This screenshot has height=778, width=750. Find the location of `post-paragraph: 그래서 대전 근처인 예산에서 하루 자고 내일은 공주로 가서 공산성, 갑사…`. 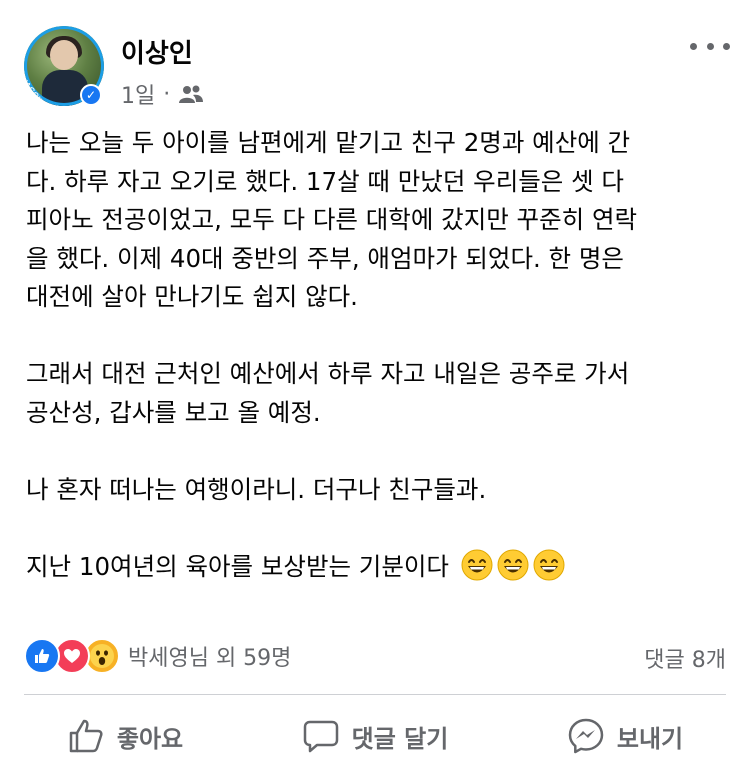

post-paragraph: 그래서 대전 근처인 예산에서 하루 자고 내일은 공주로 가서 공산성, 갑사… is located at coordinates (328, 393).